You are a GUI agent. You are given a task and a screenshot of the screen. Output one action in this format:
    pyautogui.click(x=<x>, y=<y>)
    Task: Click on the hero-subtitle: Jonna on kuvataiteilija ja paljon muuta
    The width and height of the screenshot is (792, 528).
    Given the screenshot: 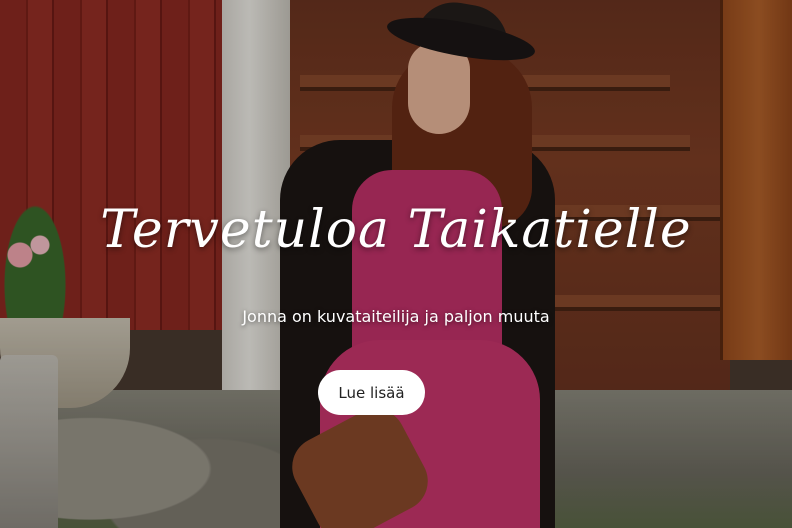 What is the action you would take?
    pyautogui.click(x=396, y=316)
    